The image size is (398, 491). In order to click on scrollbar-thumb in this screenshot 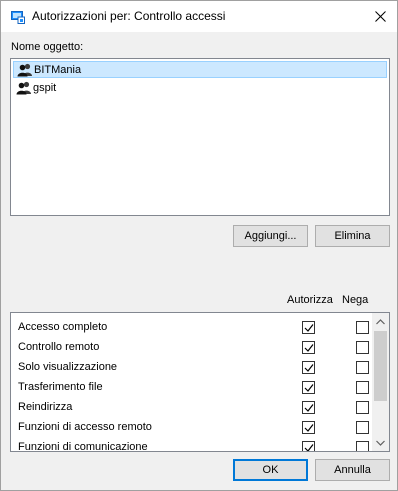, I will do `click(380, 366)`.